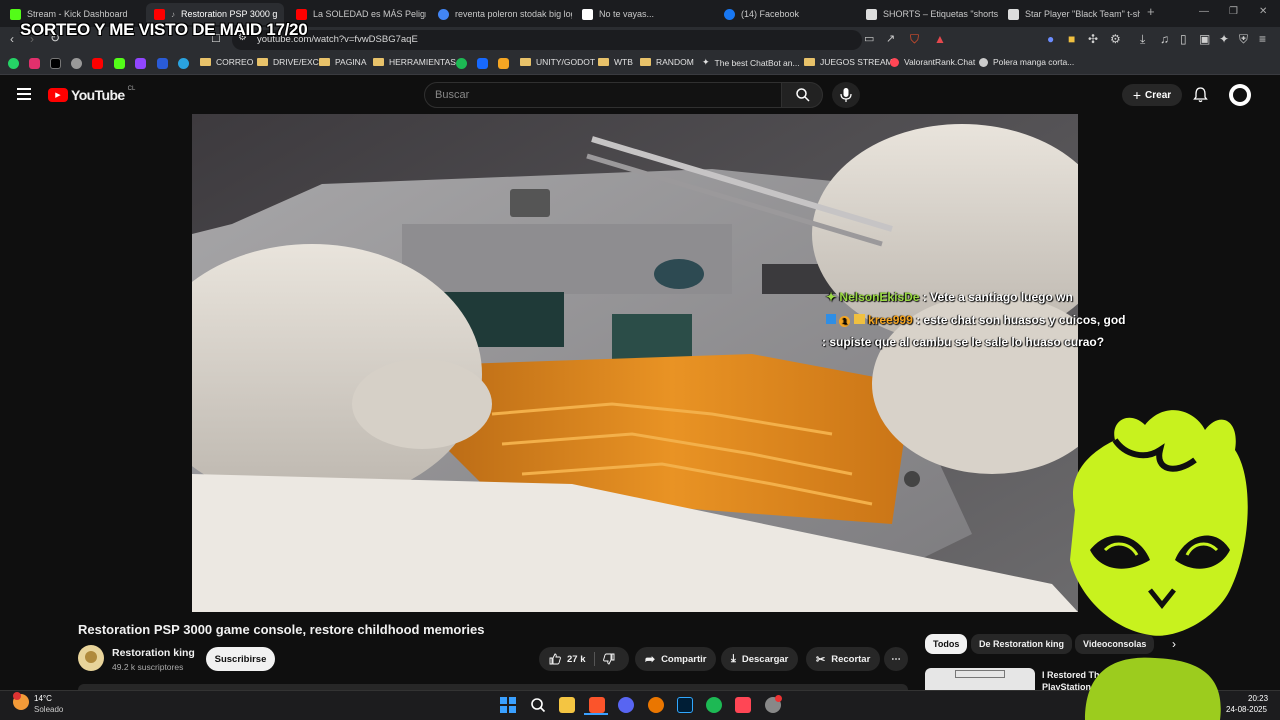 The width and height of the screenshot is (1280, 720). Describe the element at coordinates (76, 63) in the screenshot. I see `apple-icon` at that location.